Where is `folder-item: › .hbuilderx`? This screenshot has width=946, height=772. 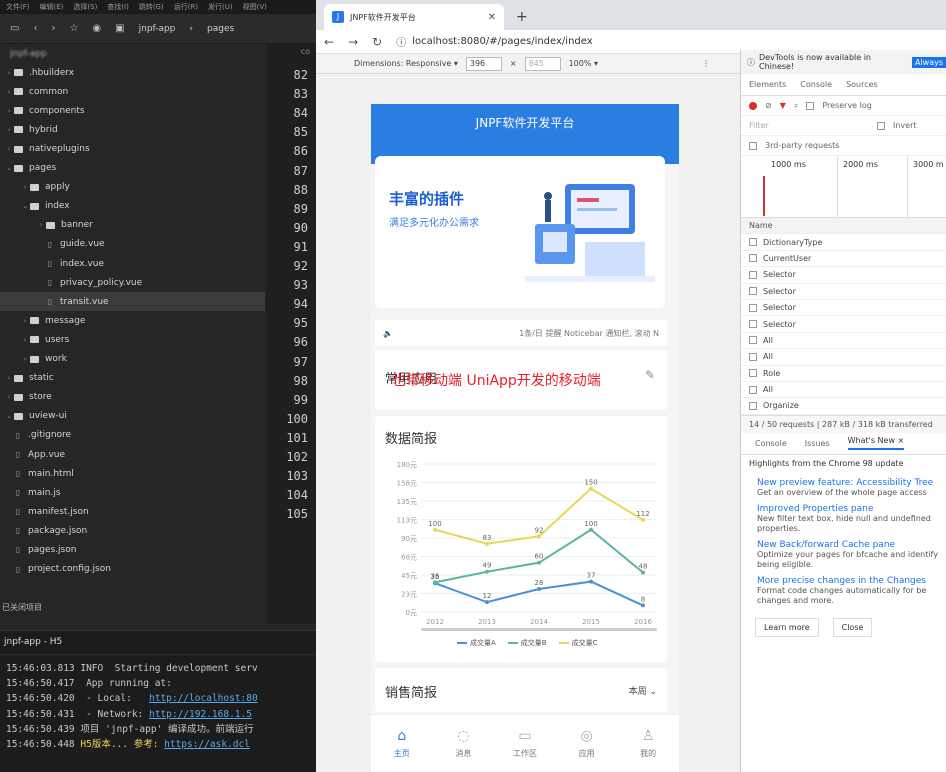
folder-item: › .hbuilderx is located at coordinates (132, 72).